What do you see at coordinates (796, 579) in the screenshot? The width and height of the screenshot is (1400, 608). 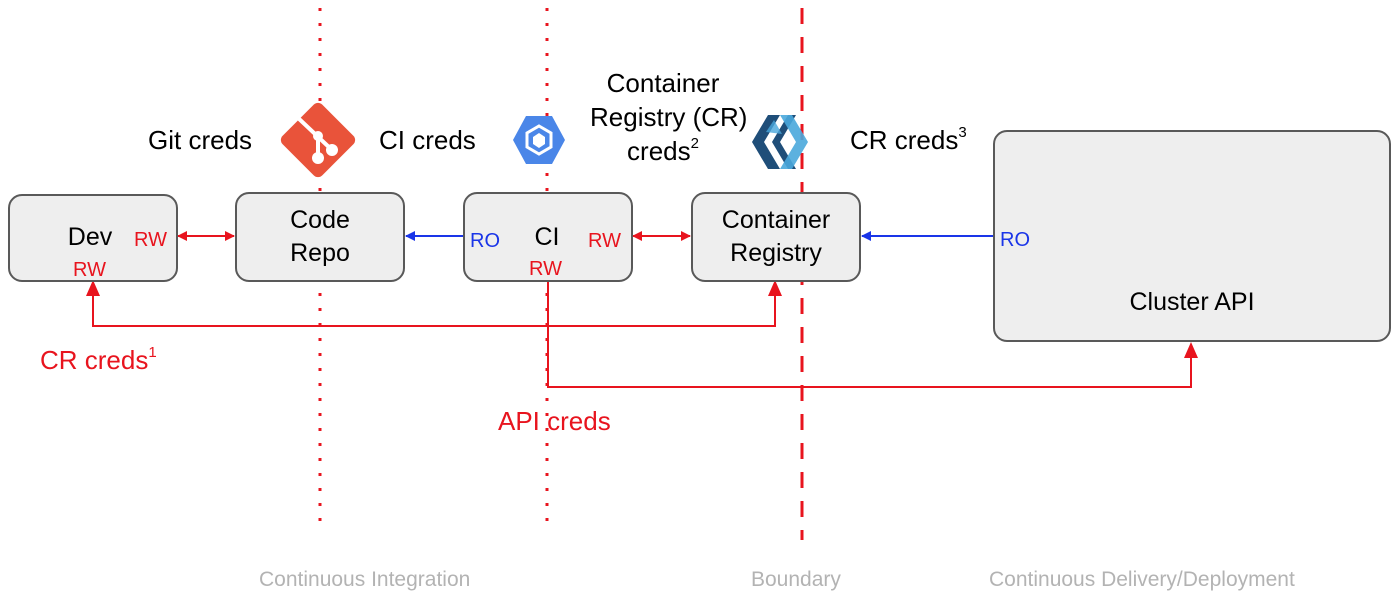 I see `zone-boundary: Boundary` at bounding box center [796, 579].